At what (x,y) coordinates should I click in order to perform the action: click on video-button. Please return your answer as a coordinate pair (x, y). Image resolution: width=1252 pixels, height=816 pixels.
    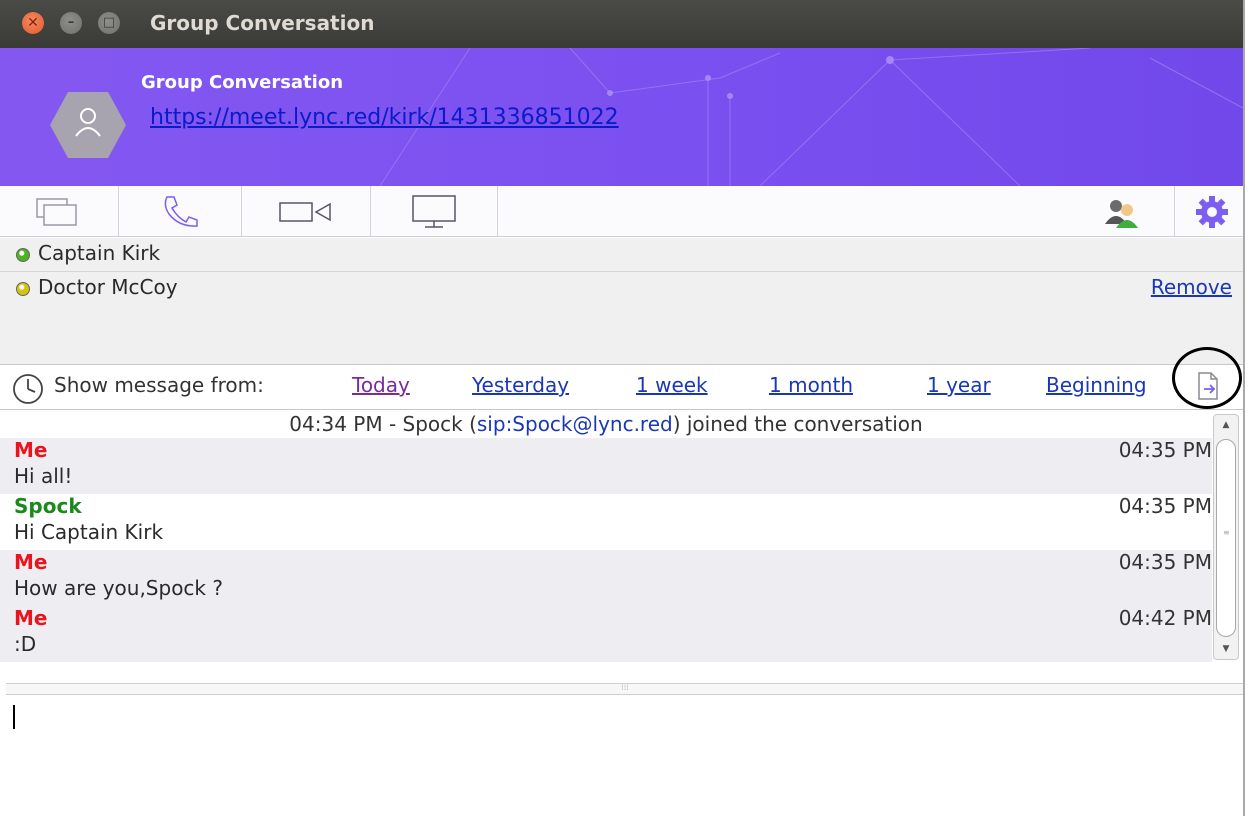
    Looking at the image, I should click on (306, 211).